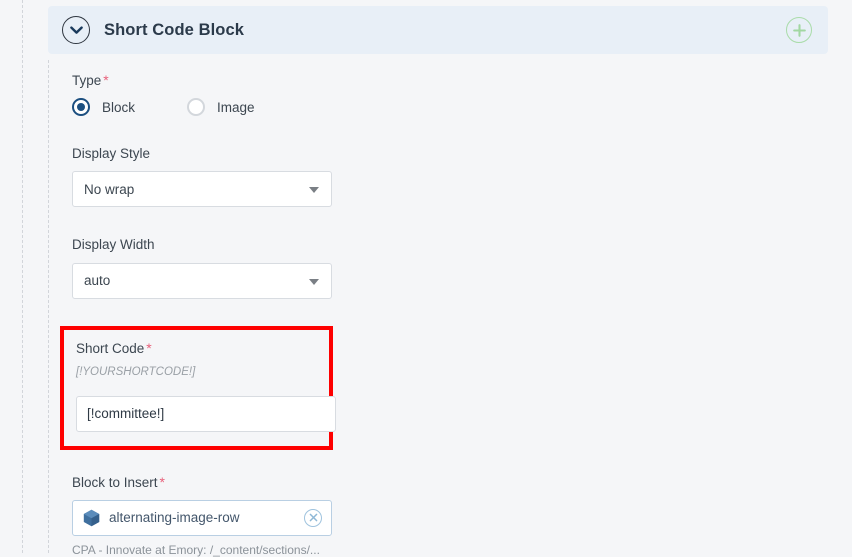 The width and height of the screenshot is (852, 557). What do you see at coordinates (119, 107) in the screenshot?
I see `radio-label-block: Block` at bounding box center [119, 107].